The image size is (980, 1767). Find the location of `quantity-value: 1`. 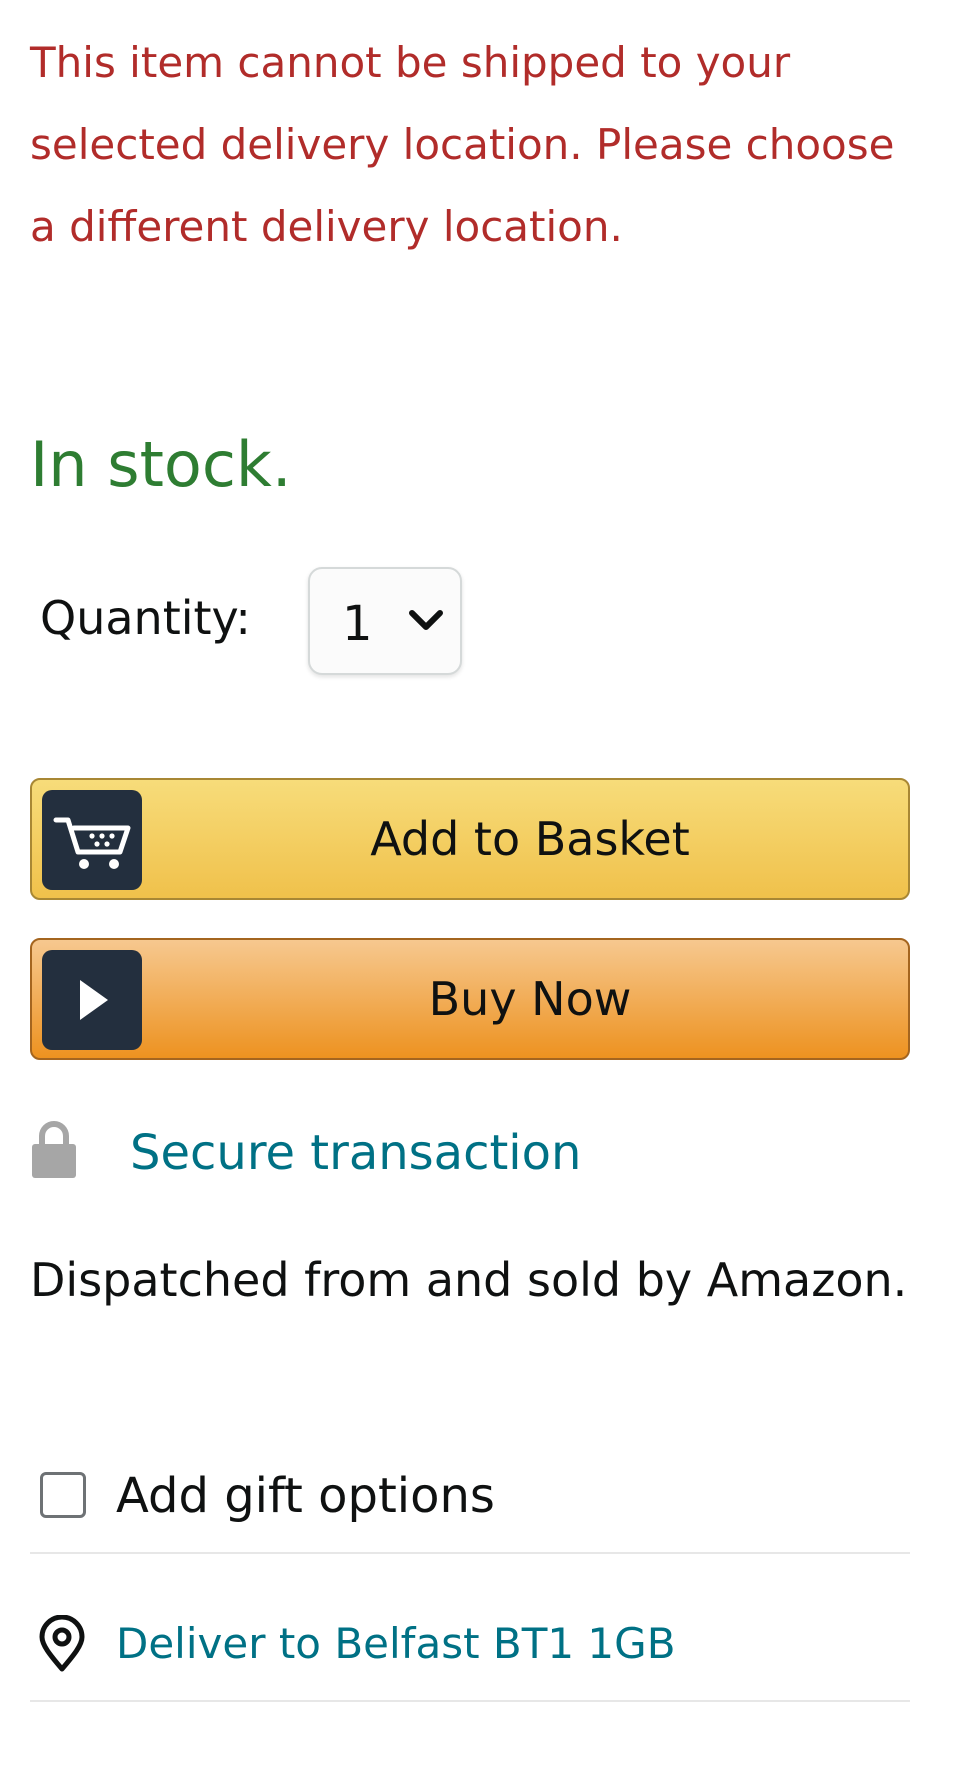

quantity-value: 1 is located at coordinates (357, 624).